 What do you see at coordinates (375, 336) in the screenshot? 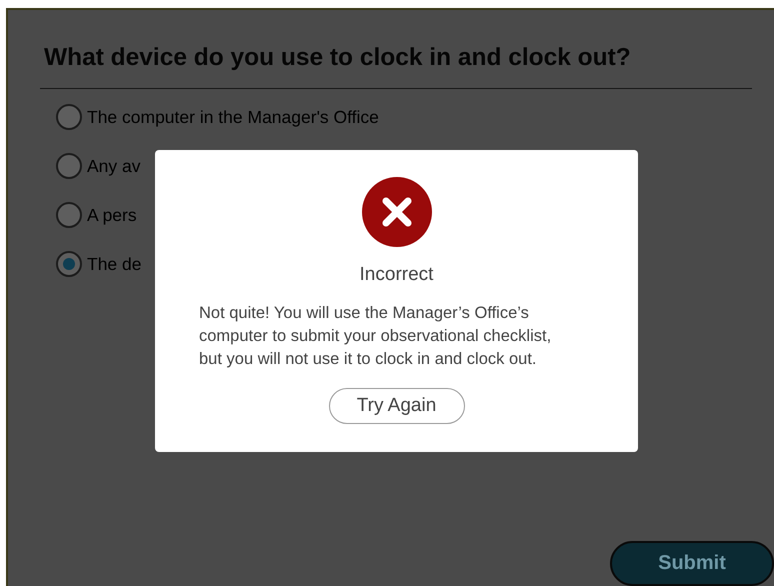
I see `dialog-message: Not quite! You will use the Manager’s Office’s computer to submit your observational checklist, but you will not use it to clock in and clock out.` at bounding box center [375, 336].